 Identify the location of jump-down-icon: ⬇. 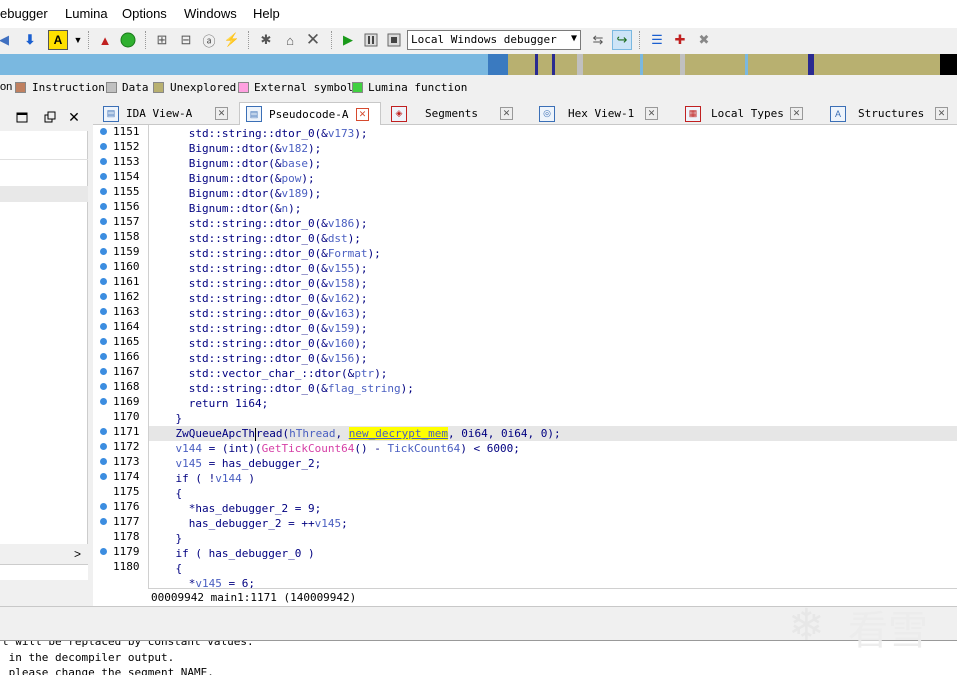
(30, 40).